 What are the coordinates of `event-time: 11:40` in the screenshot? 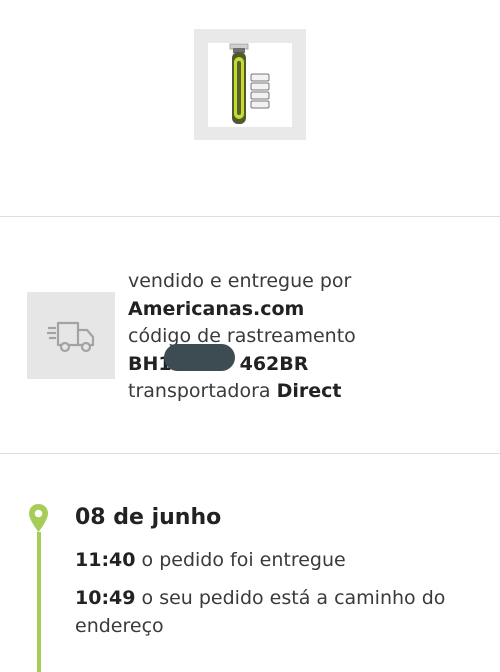 It's located at (105, 560).